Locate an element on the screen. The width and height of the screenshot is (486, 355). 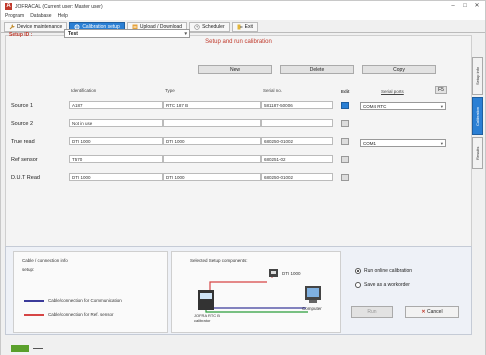
source-1-port-select: COM4 RTC ▾ is located at coordinates (403, 106).